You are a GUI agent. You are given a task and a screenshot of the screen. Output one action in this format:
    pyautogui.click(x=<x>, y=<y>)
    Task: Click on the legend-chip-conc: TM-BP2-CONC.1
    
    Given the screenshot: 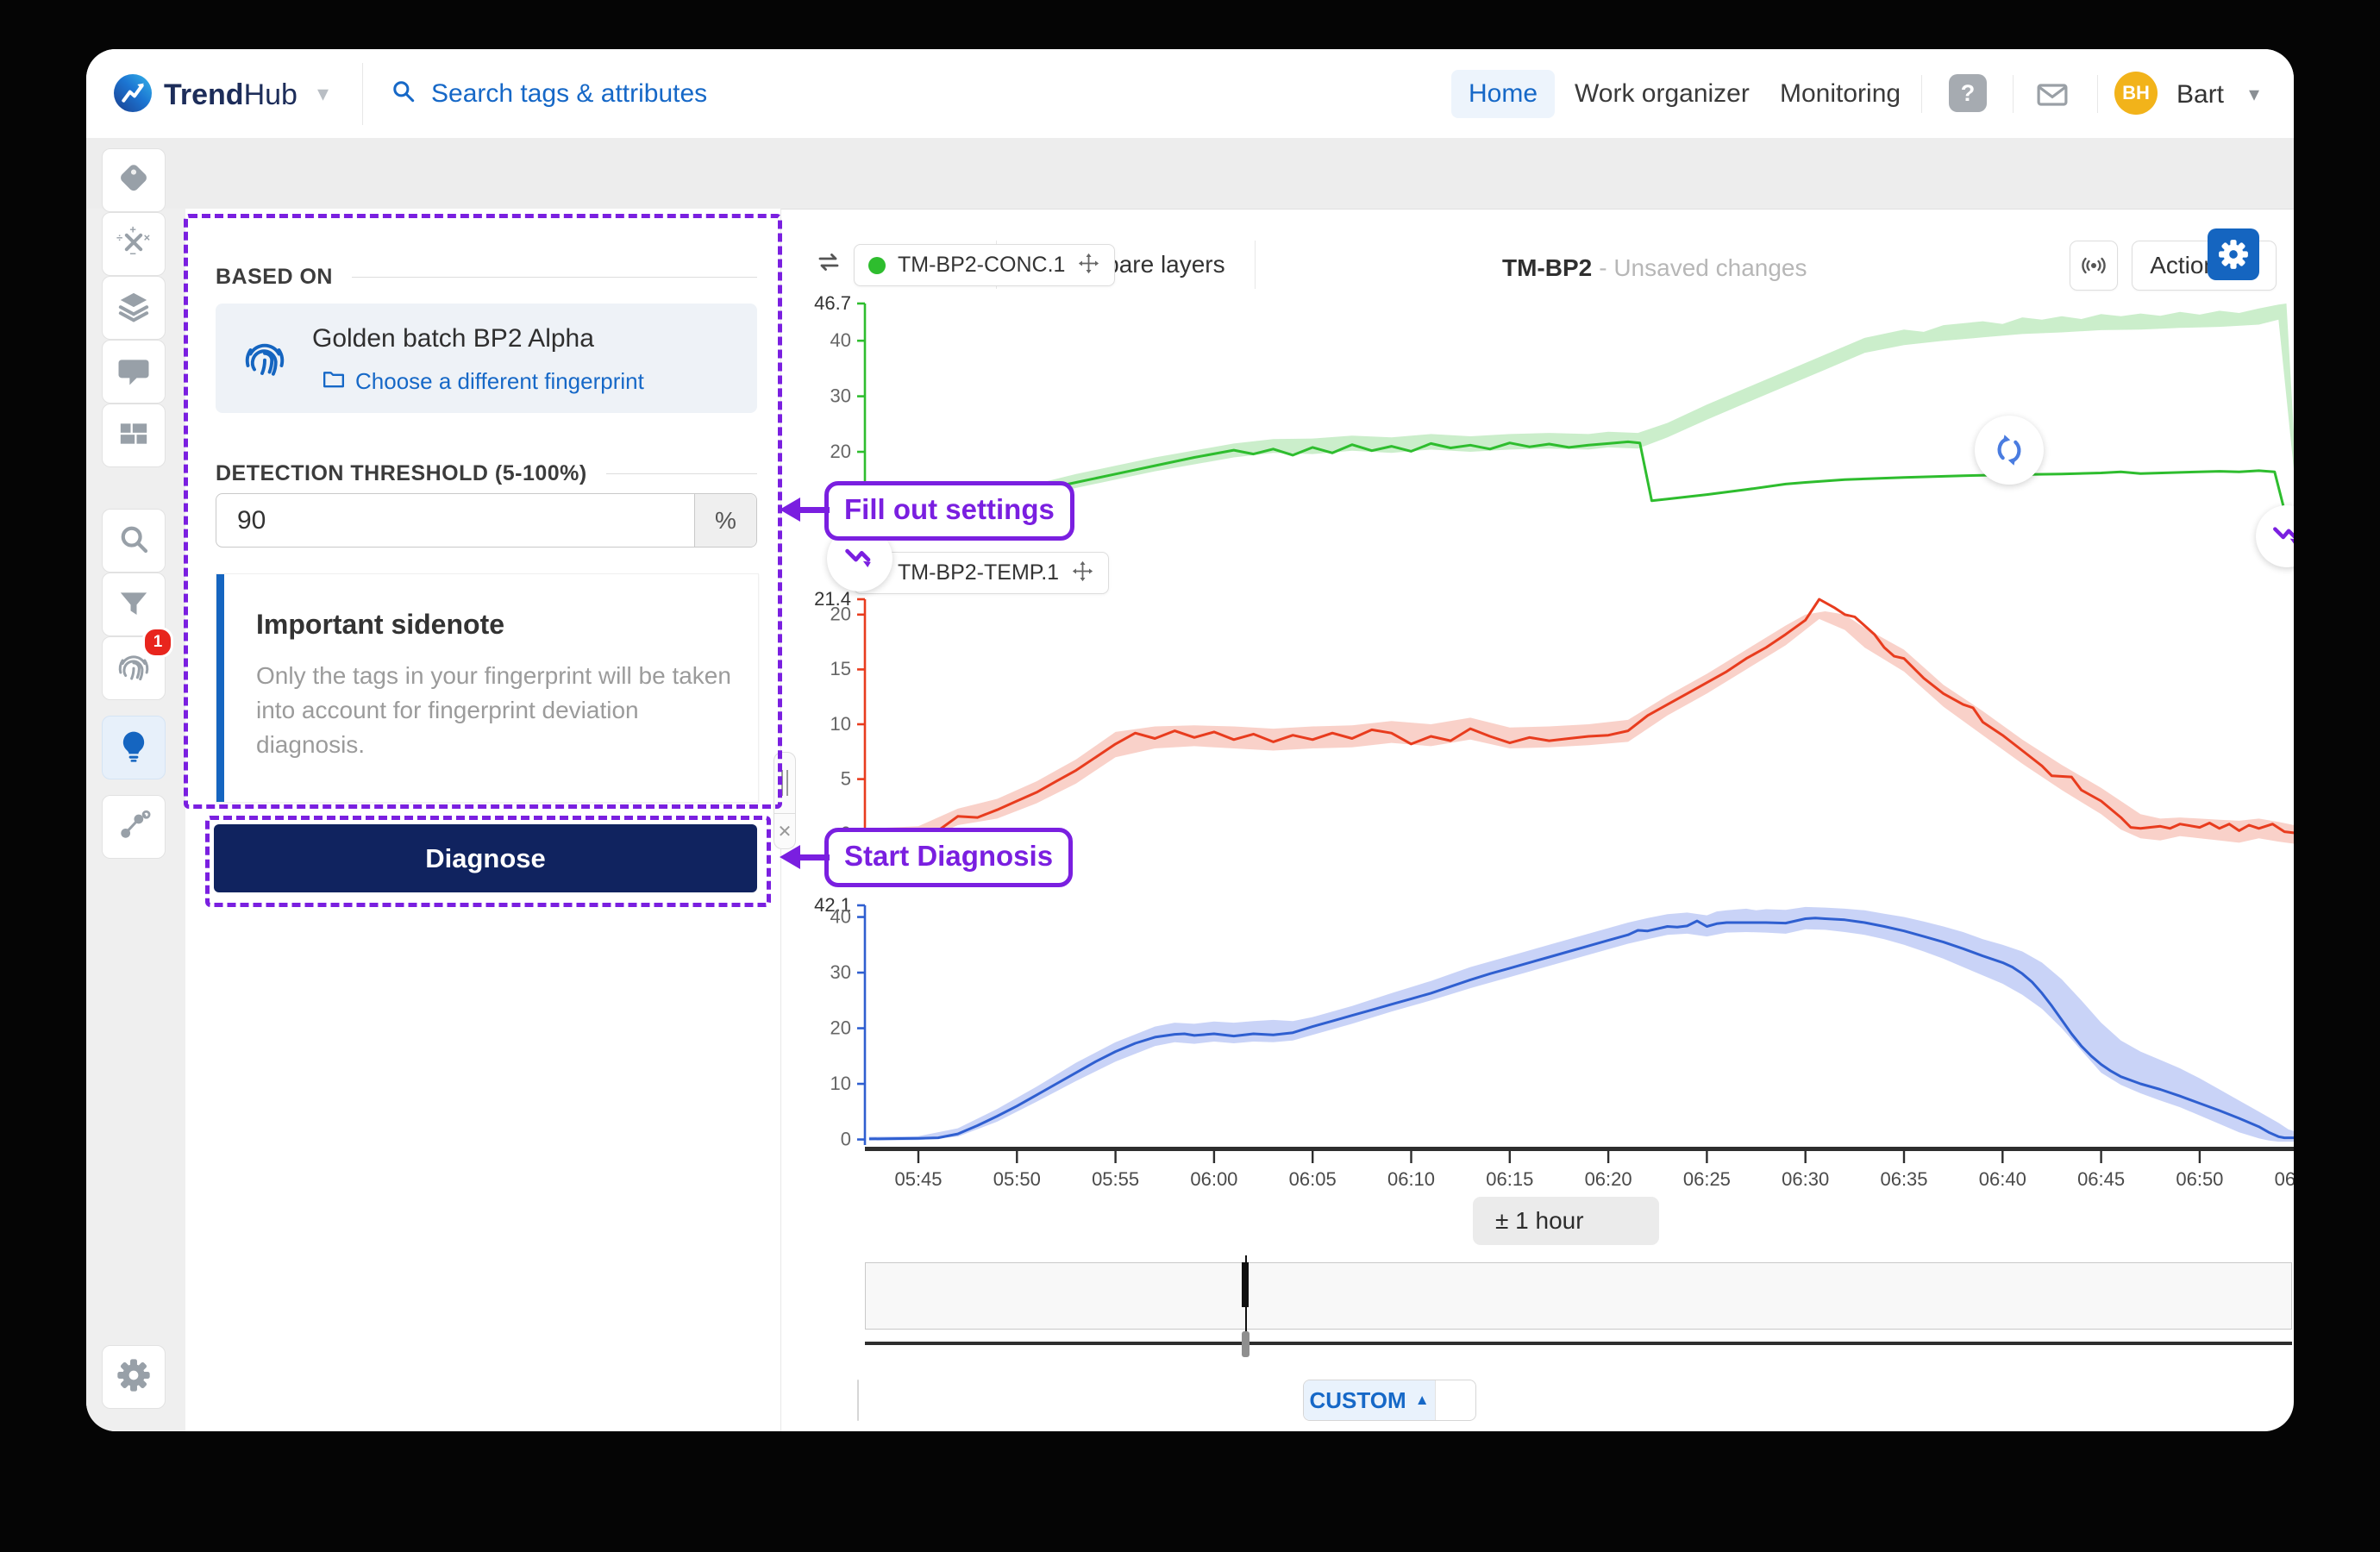 What is the action you would take?
    pyautogui.click(x=985, y=265)
    